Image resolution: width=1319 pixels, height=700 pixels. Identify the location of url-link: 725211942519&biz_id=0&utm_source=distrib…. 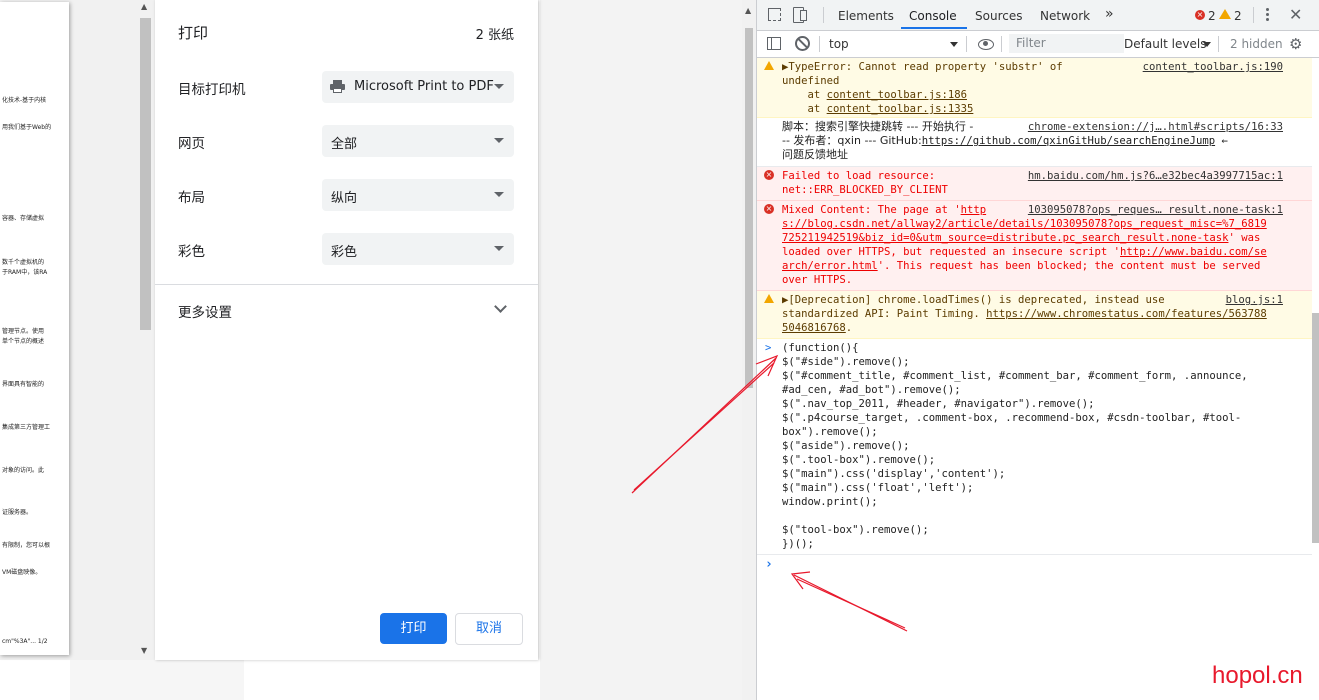
(1005, 238).